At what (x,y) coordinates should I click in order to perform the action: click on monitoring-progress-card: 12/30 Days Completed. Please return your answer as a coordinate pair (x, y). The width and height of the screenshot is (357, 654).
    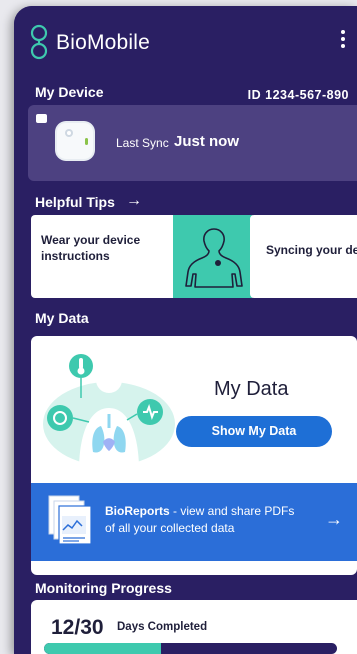
    Looking at the image, I should click on (194, 627).